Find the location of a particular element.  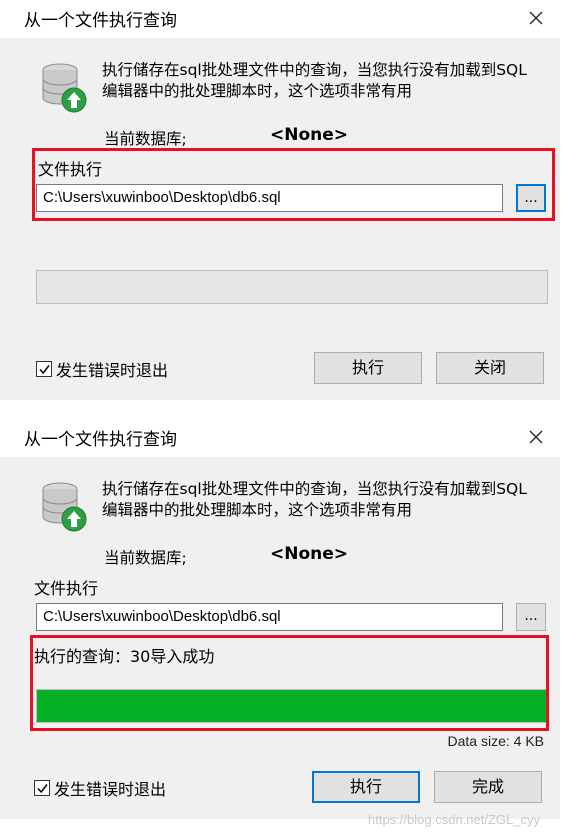

execution-status-text: 执行的查询：30导入成功 is located at coordinates (124, 656).